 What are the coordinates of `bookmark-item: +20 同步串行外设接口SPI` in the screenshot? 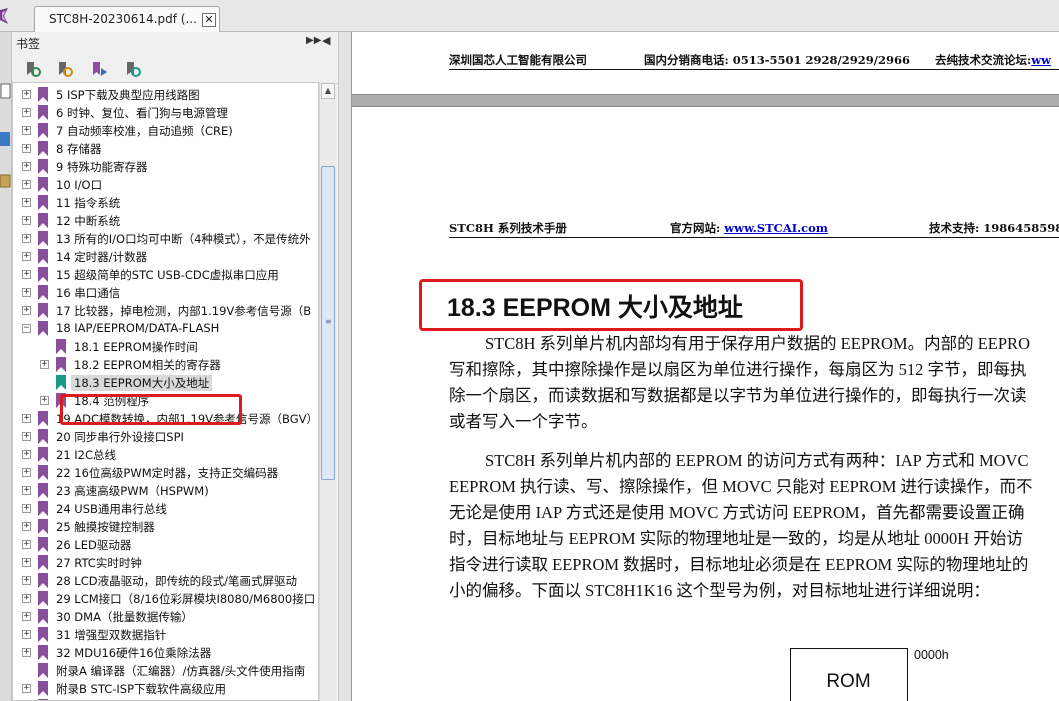 It's located at (165, 437).